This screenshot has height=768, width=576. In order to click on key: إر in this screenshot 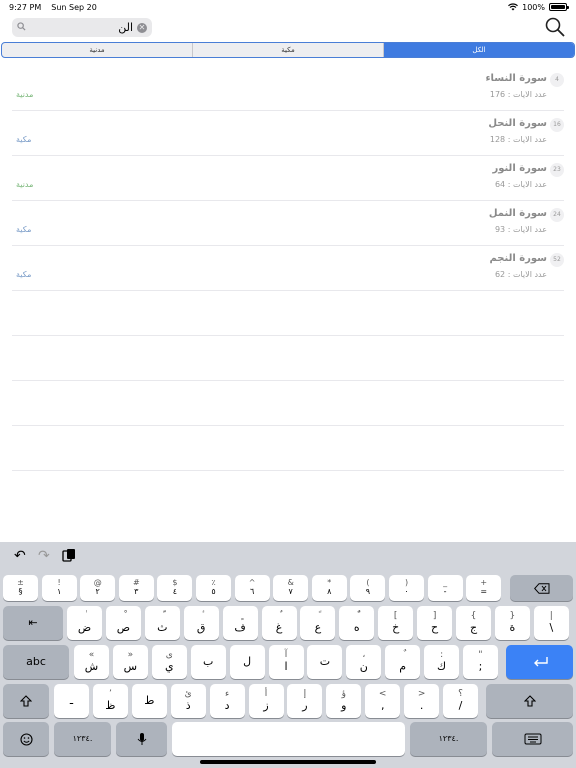, I will do `click(305, 701)`.